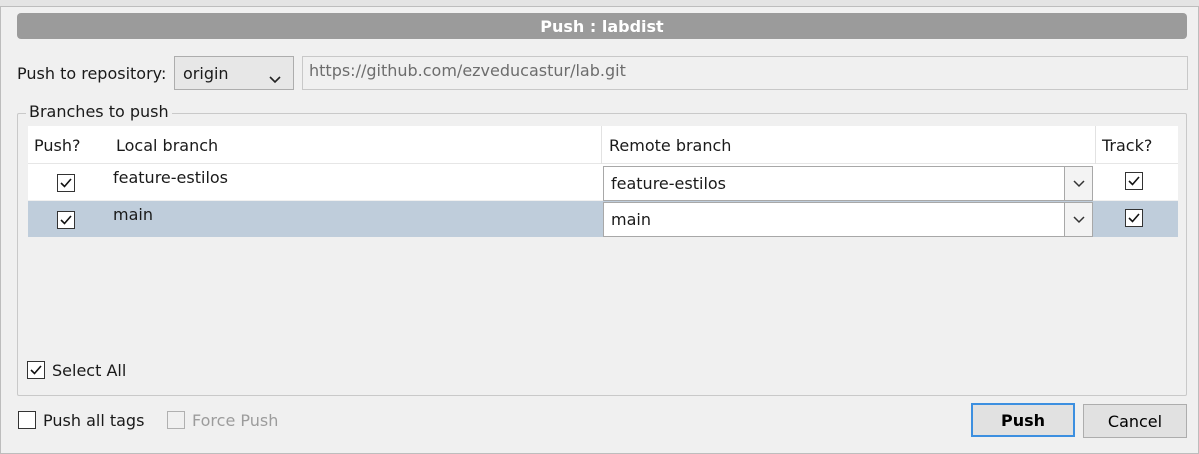  I want to click on select-all-label: Select All, so click(89, 370).